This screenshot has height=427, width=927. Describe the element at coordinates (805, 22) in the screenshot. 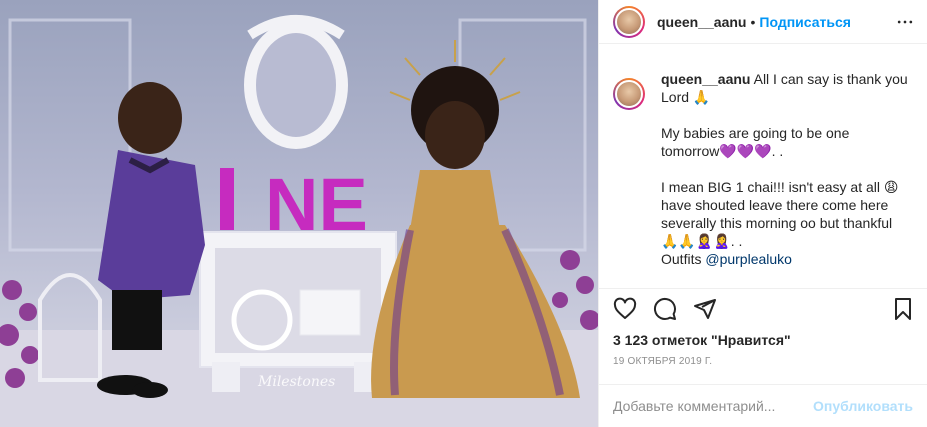

I see `follow-button: Подписаться` at that location.